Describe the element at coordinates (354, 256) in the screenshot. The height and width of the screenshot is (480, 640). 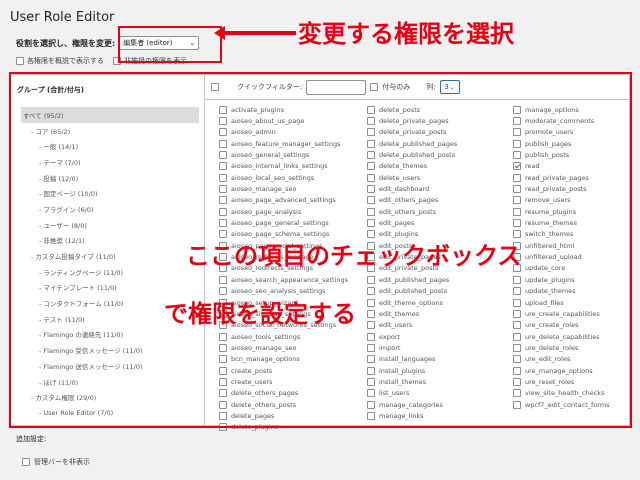
I see `annotation-checkbox-line1: ここの項目のチェックボックス` at that location.